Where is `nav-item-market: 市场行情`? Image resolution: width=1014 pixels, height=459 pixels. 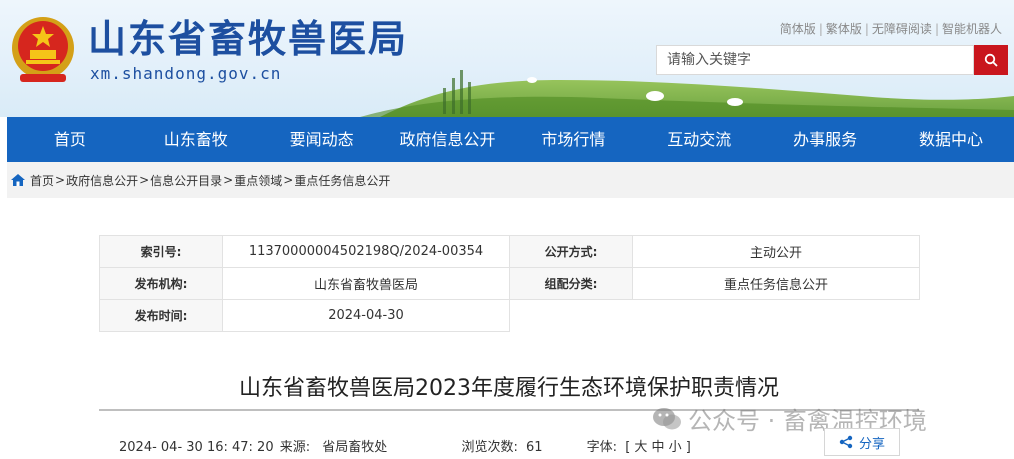 nav-item-market: 市场行情 is located at coordinates (574, 139).